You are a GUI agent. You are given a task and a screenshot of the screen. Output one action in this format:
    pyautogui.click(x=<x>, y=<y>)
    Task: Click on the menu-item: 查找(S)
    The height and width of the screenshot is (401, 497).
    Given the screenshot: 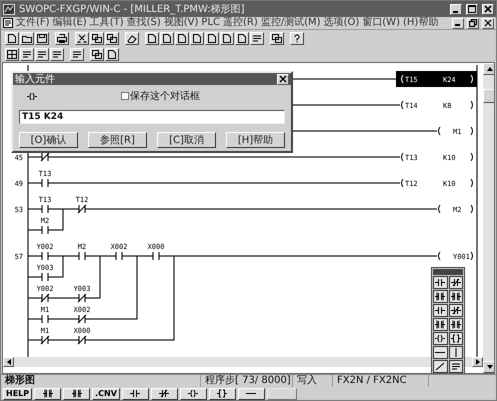 What is the action you would take?
    pyautogui.click(x=143, y=23)
    